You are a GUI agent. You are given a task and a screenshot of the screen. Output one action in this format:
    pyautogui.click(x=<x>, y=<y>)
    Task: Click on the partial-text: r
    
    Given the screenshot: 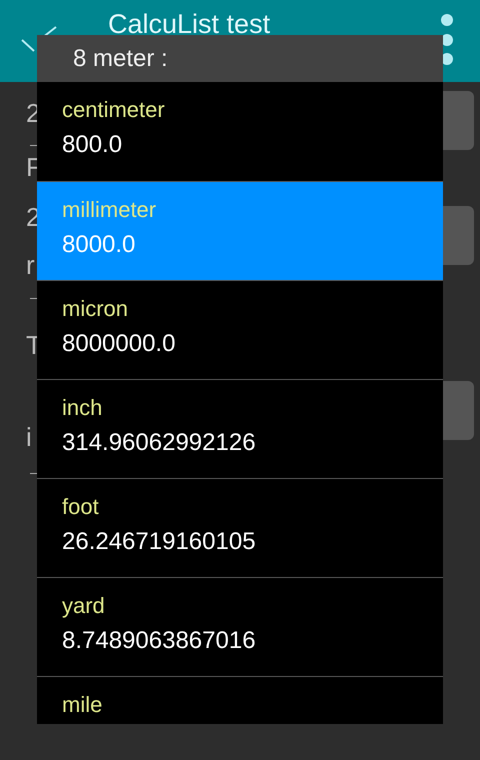 What is the action you would take?
    pyautogui.click(x=30, y=265)
    